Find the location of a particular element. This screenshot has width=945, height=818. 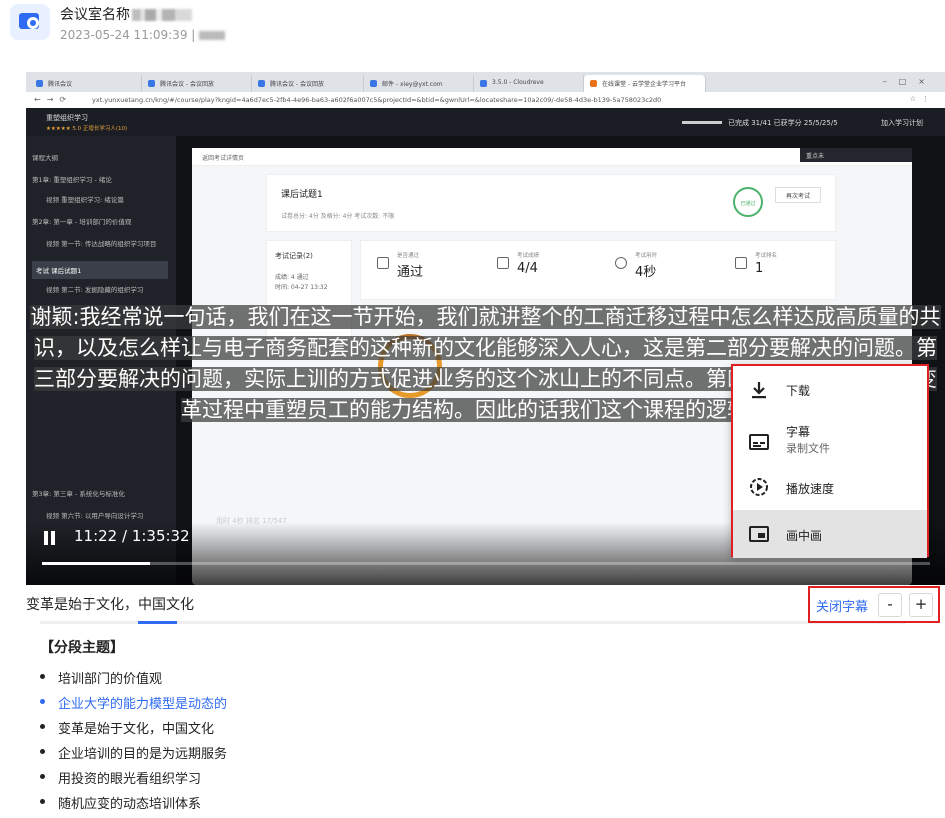

picture-in-picture-icon is located at coordinates (759, 534).